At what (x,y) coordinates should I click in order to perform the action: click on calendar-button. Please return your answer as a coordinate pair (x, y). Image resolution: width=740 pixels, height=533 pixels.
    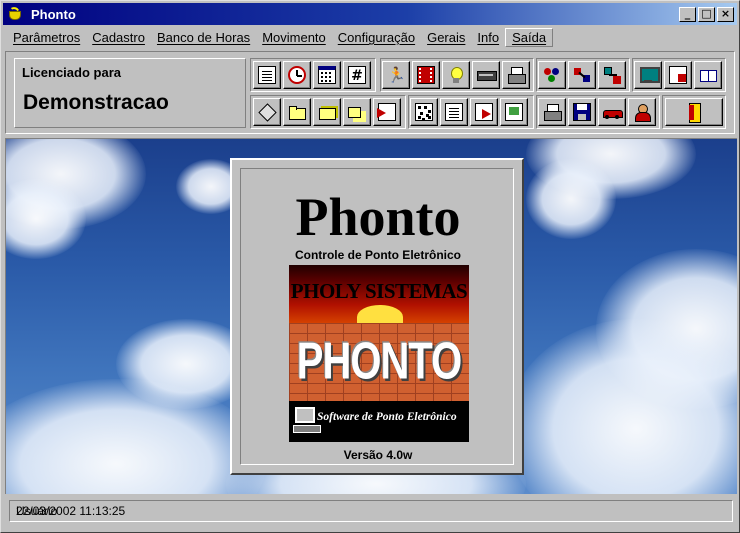
    Looking at the image, I should click on (327, 75).